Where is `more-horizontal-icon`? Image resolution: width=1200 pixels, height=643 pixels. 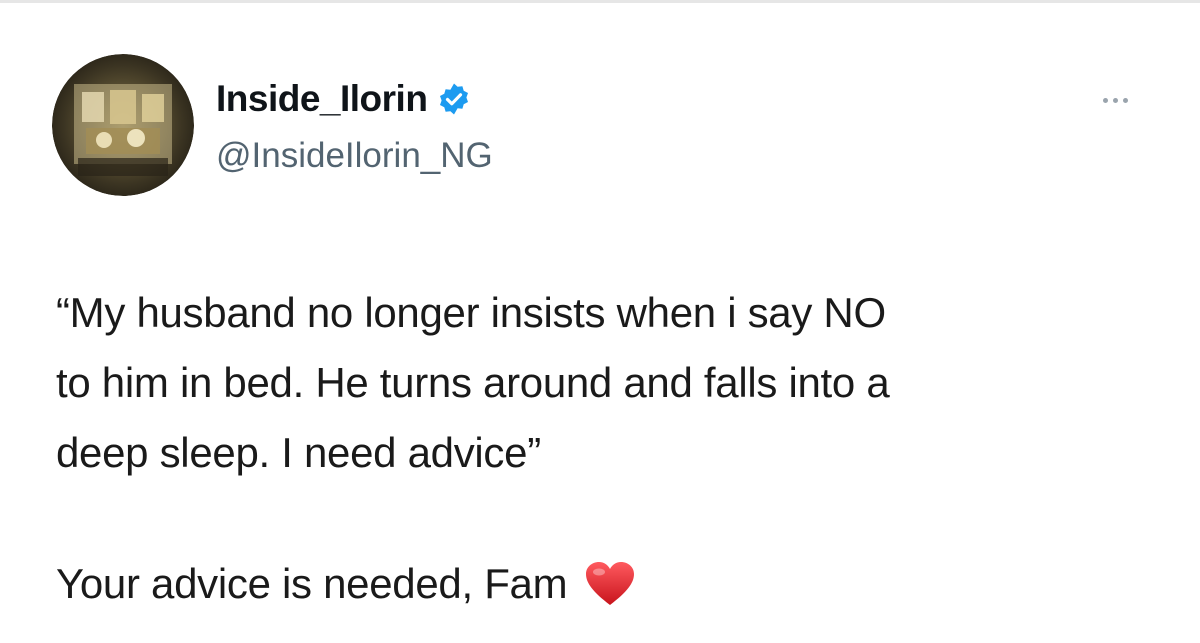
more-horizontal-icon is located at coordinates (1105, 100).